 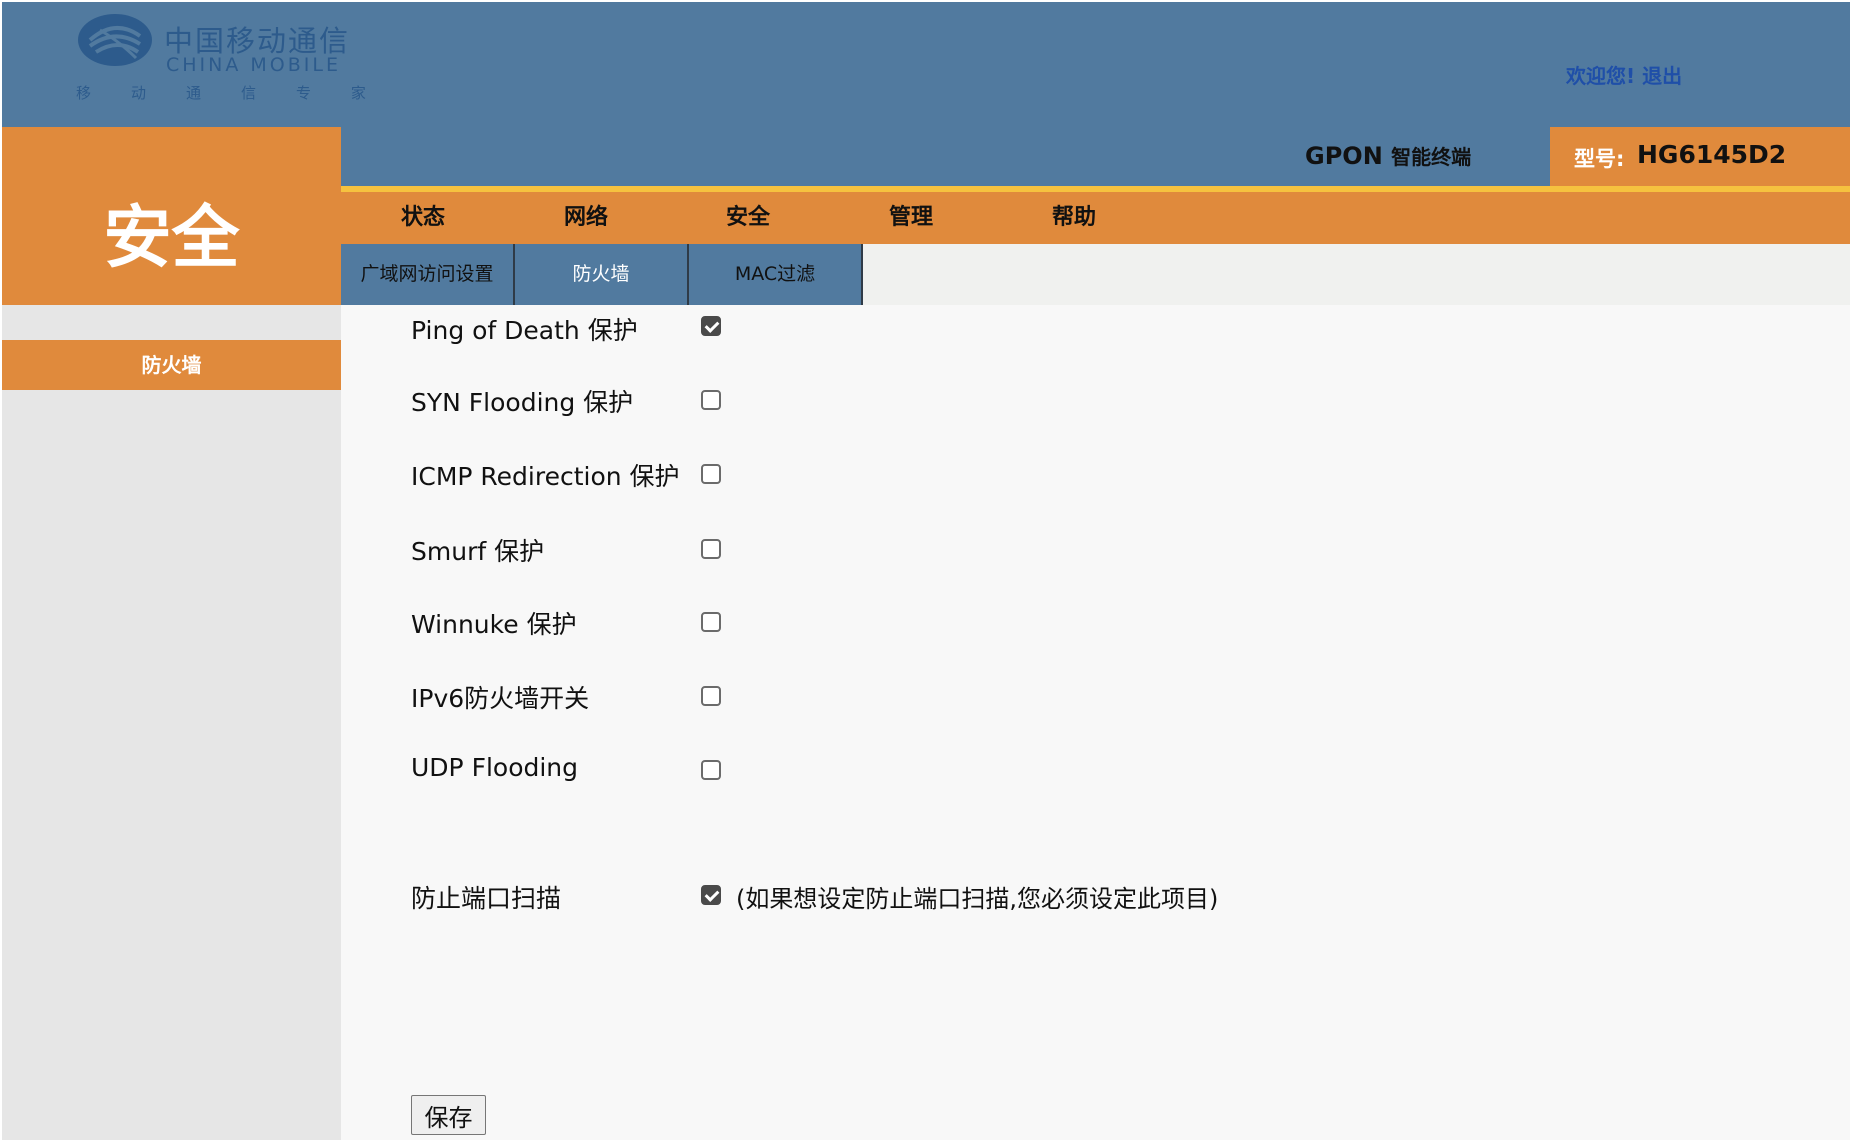 I want to click on nav-status: 状态, so click(x=423, y=218).